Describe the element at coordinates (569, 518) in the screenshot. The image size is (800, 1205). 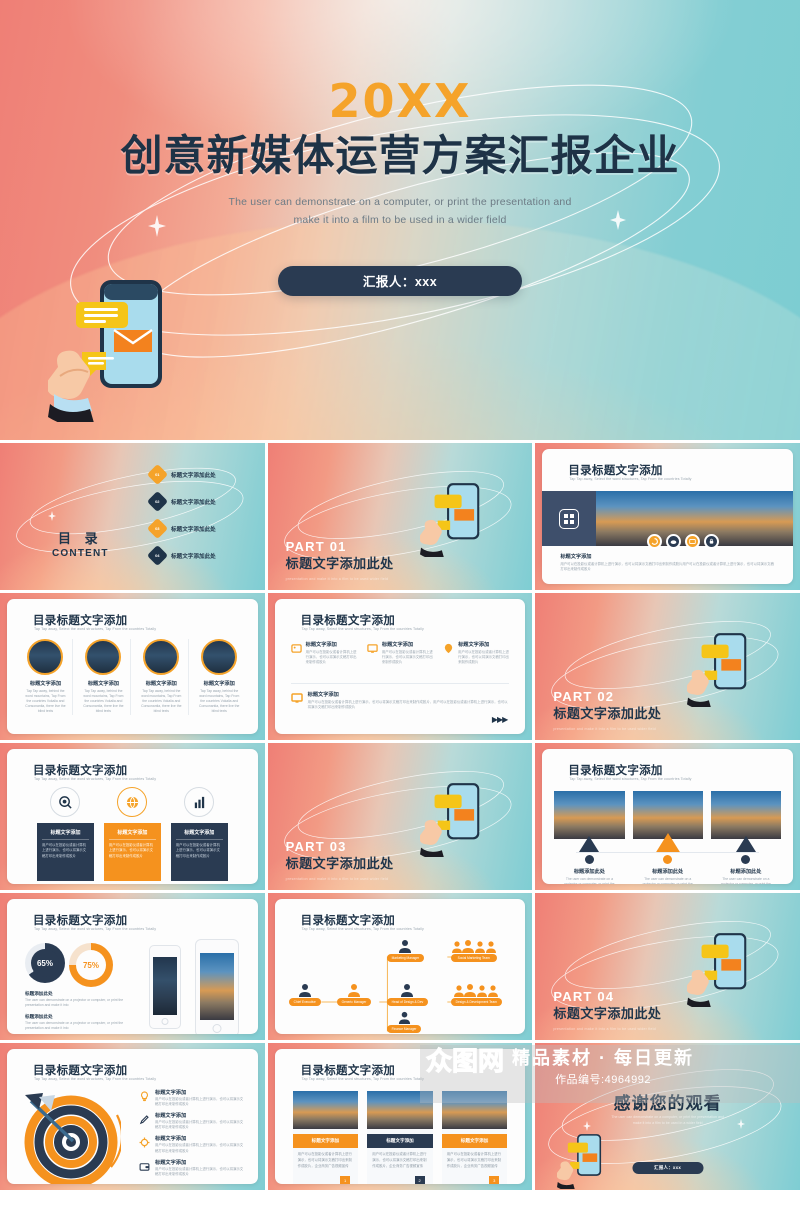
I see `grid-icon` at that location.